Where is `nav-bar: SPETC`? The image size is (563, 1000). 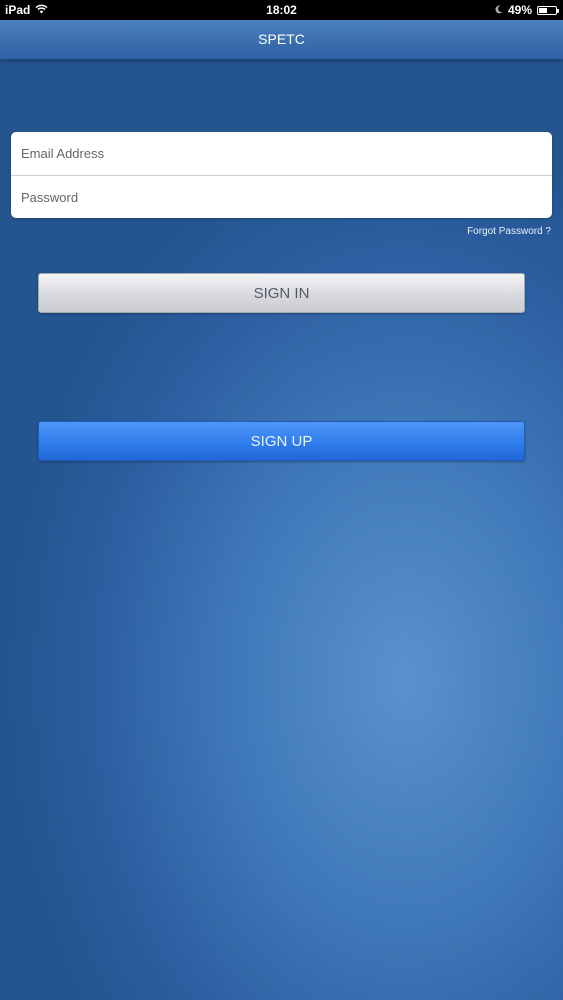
nav-bar: SPETC is located at coordinates (281, 40).